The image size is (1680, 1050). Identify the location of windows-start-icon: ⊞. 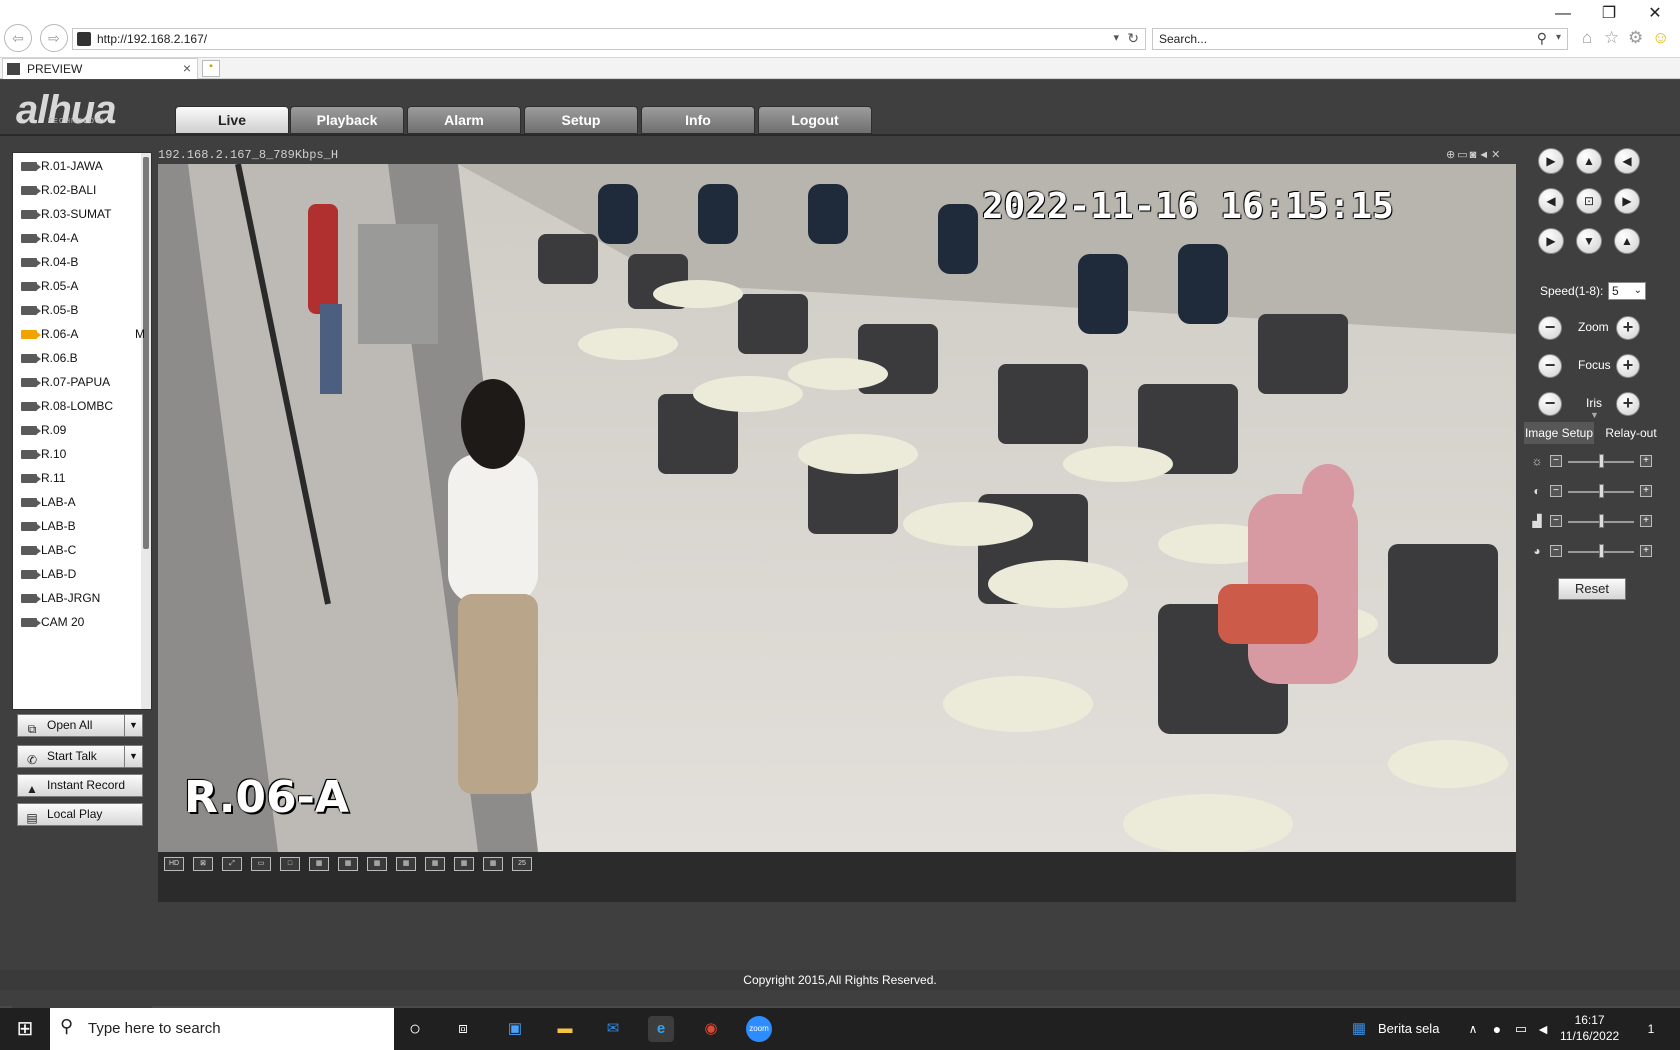
(25, 1029).